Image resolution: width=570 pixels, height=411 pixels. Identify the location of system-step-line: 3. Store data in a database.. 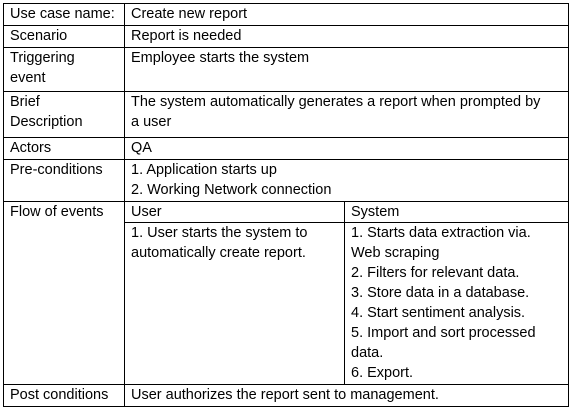
(440, 293).